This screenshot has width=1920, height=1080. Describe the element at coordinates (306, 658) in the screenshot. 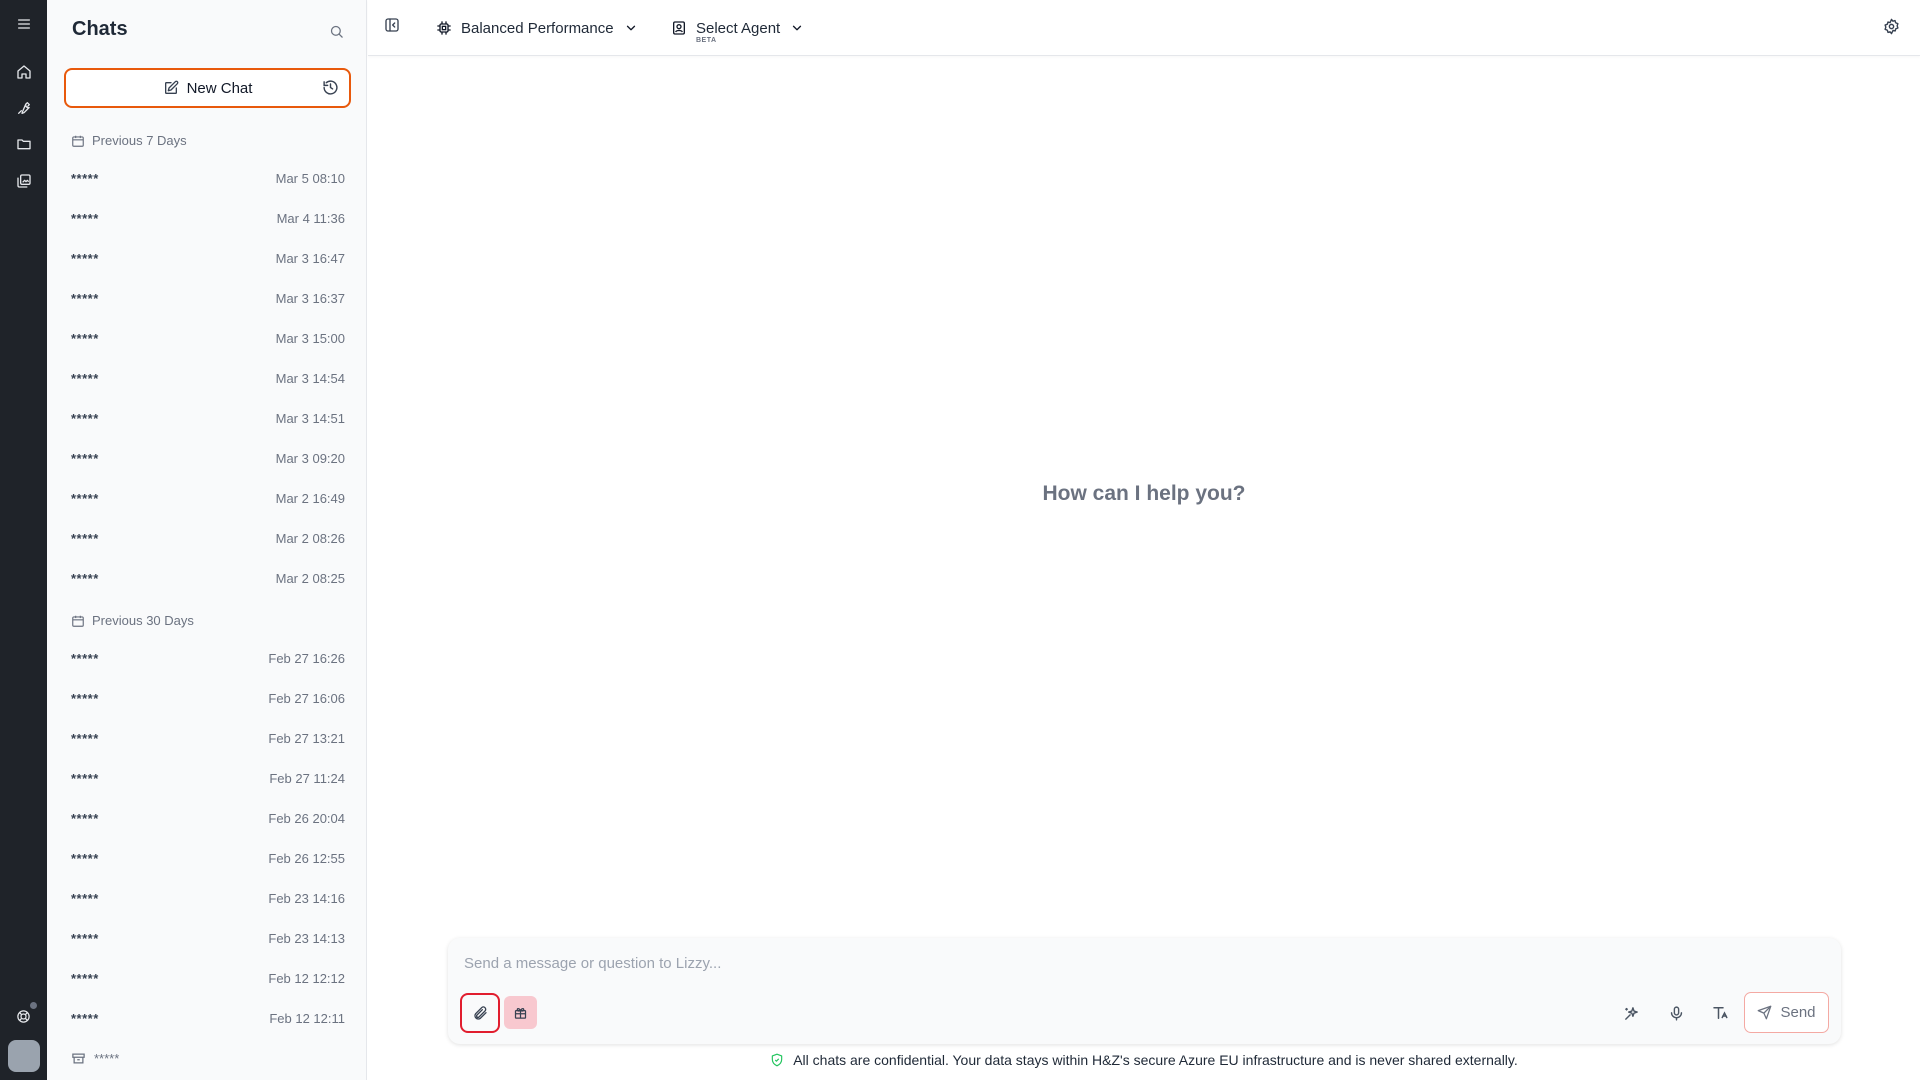

I see `chat-timestamp: Feb 27 16:26` at that location.